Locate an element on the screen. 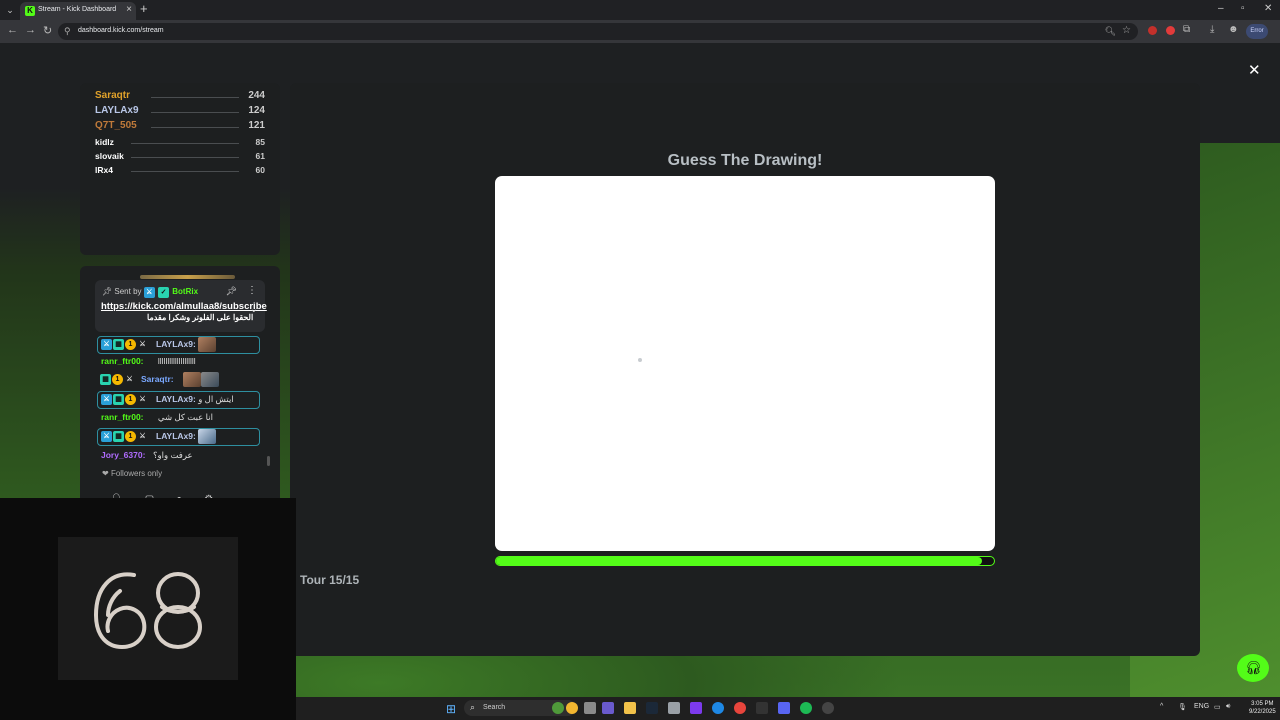 This screenshot has height=720, width=1280. minimize-icon: – is located at coordinates (1221, 8).